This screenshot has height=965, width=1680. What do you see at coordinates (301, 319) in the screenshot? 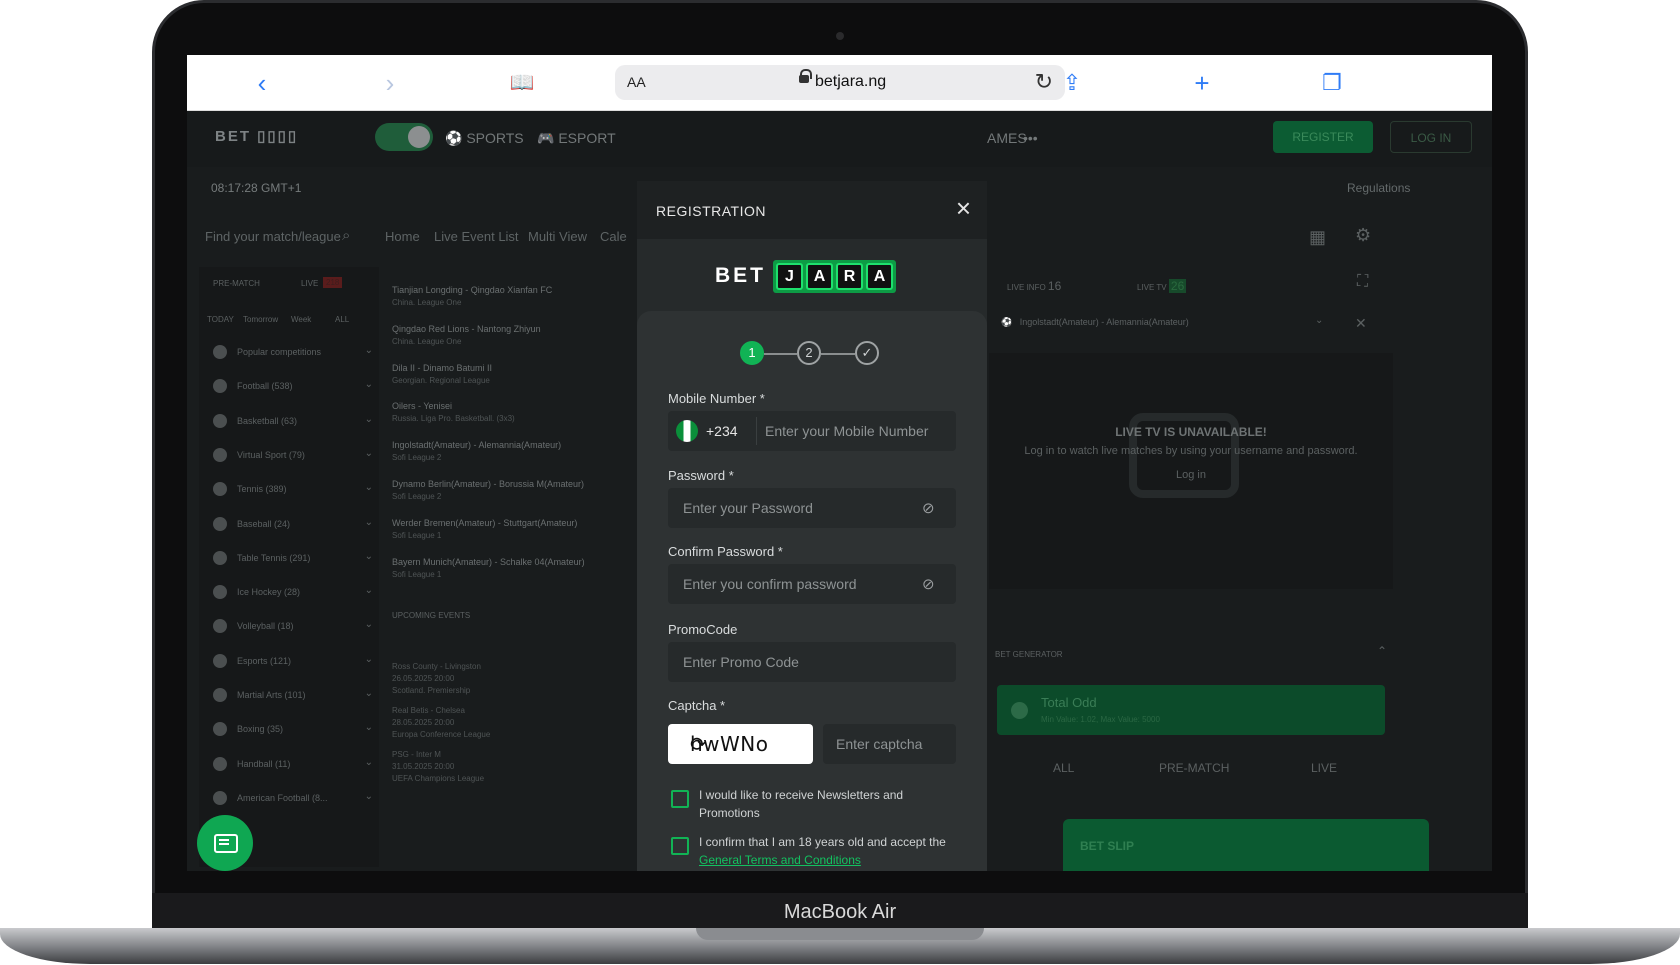
I see `filter-week: Week` at bounding box center [301, 319].